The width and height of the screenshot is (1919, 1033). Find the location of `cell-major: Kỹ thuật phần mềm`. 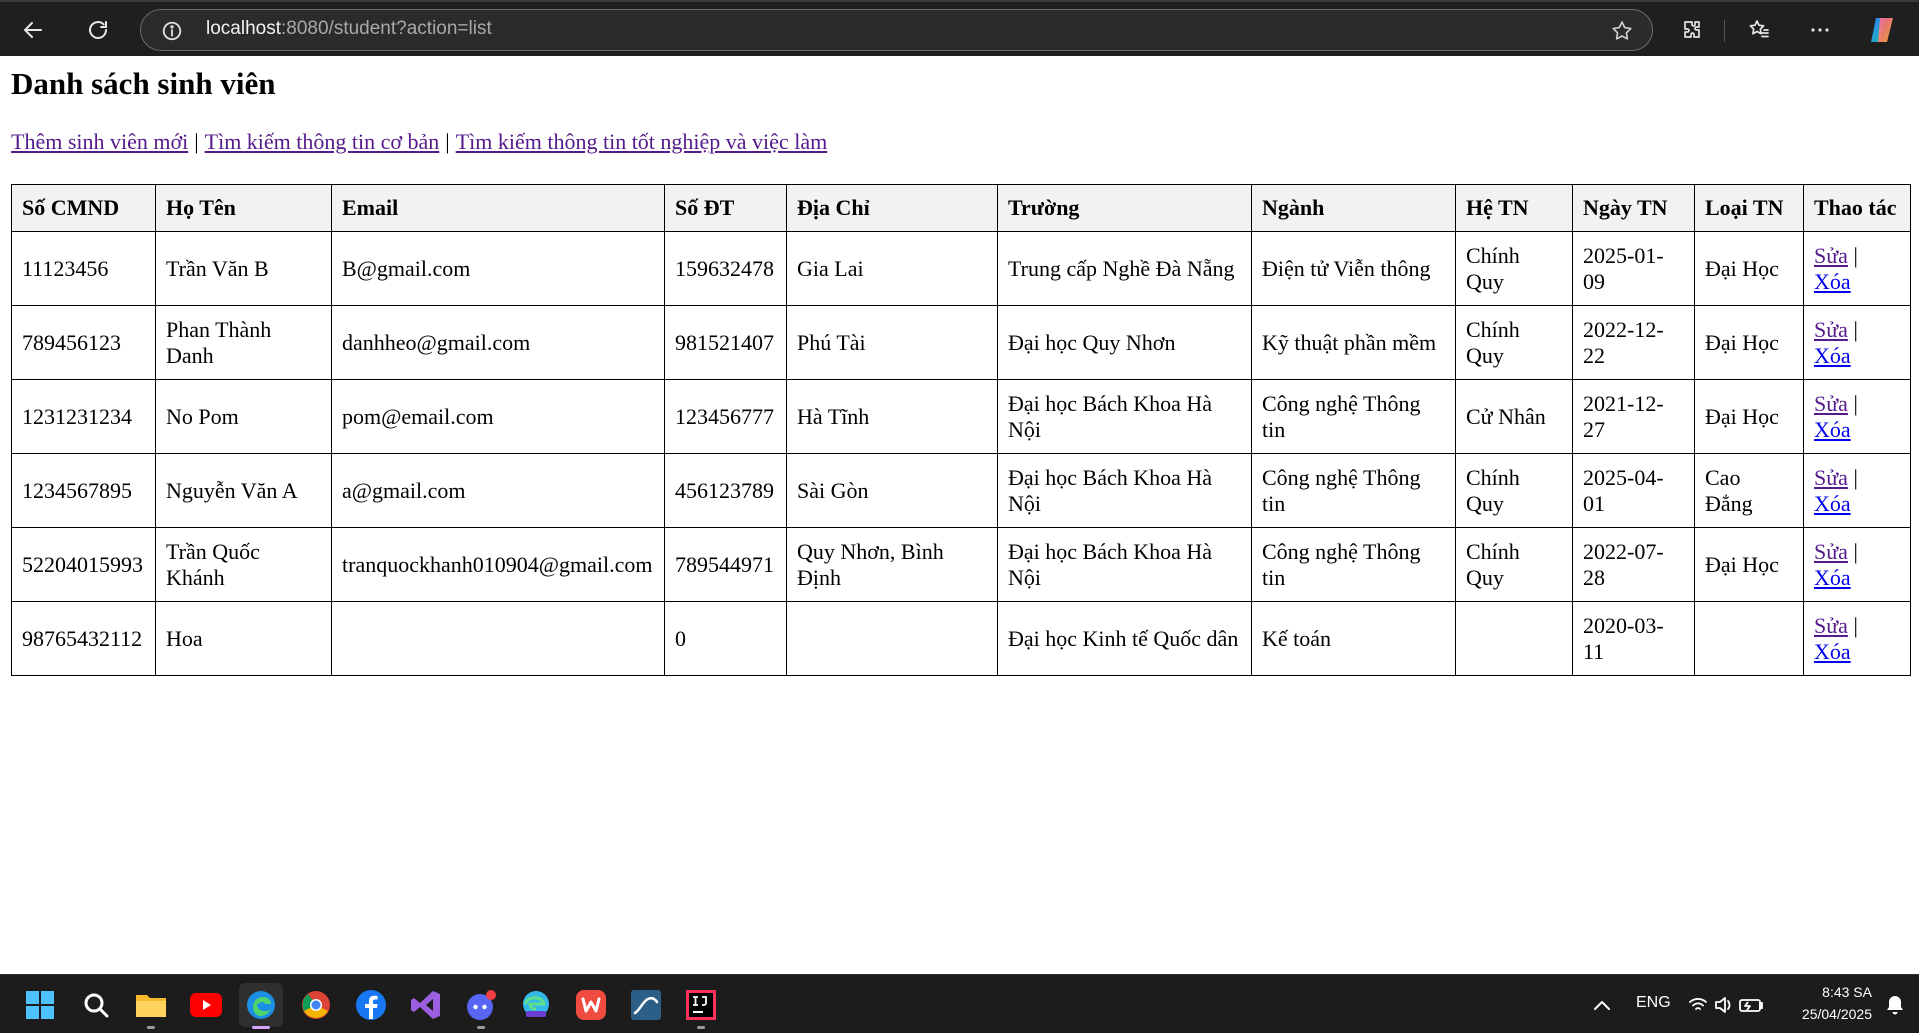

cell-major: Kỹ thuật phần mềm is located at coordinates (1353, 342).